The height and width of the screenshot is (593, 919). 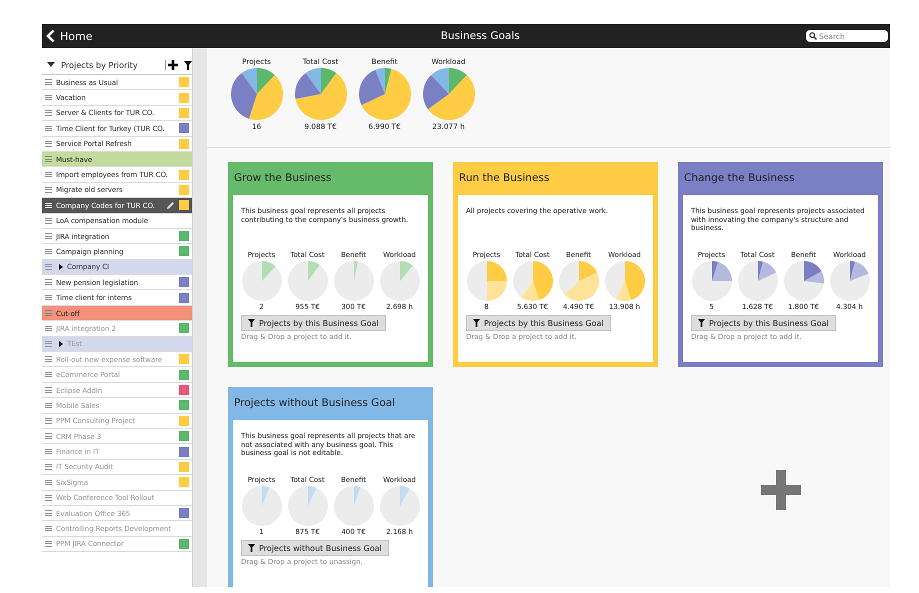 What do you see at coordinates (480, 36) in the screenshot?
I see `page-title: Business Goals` at bounding box center [480, 36].